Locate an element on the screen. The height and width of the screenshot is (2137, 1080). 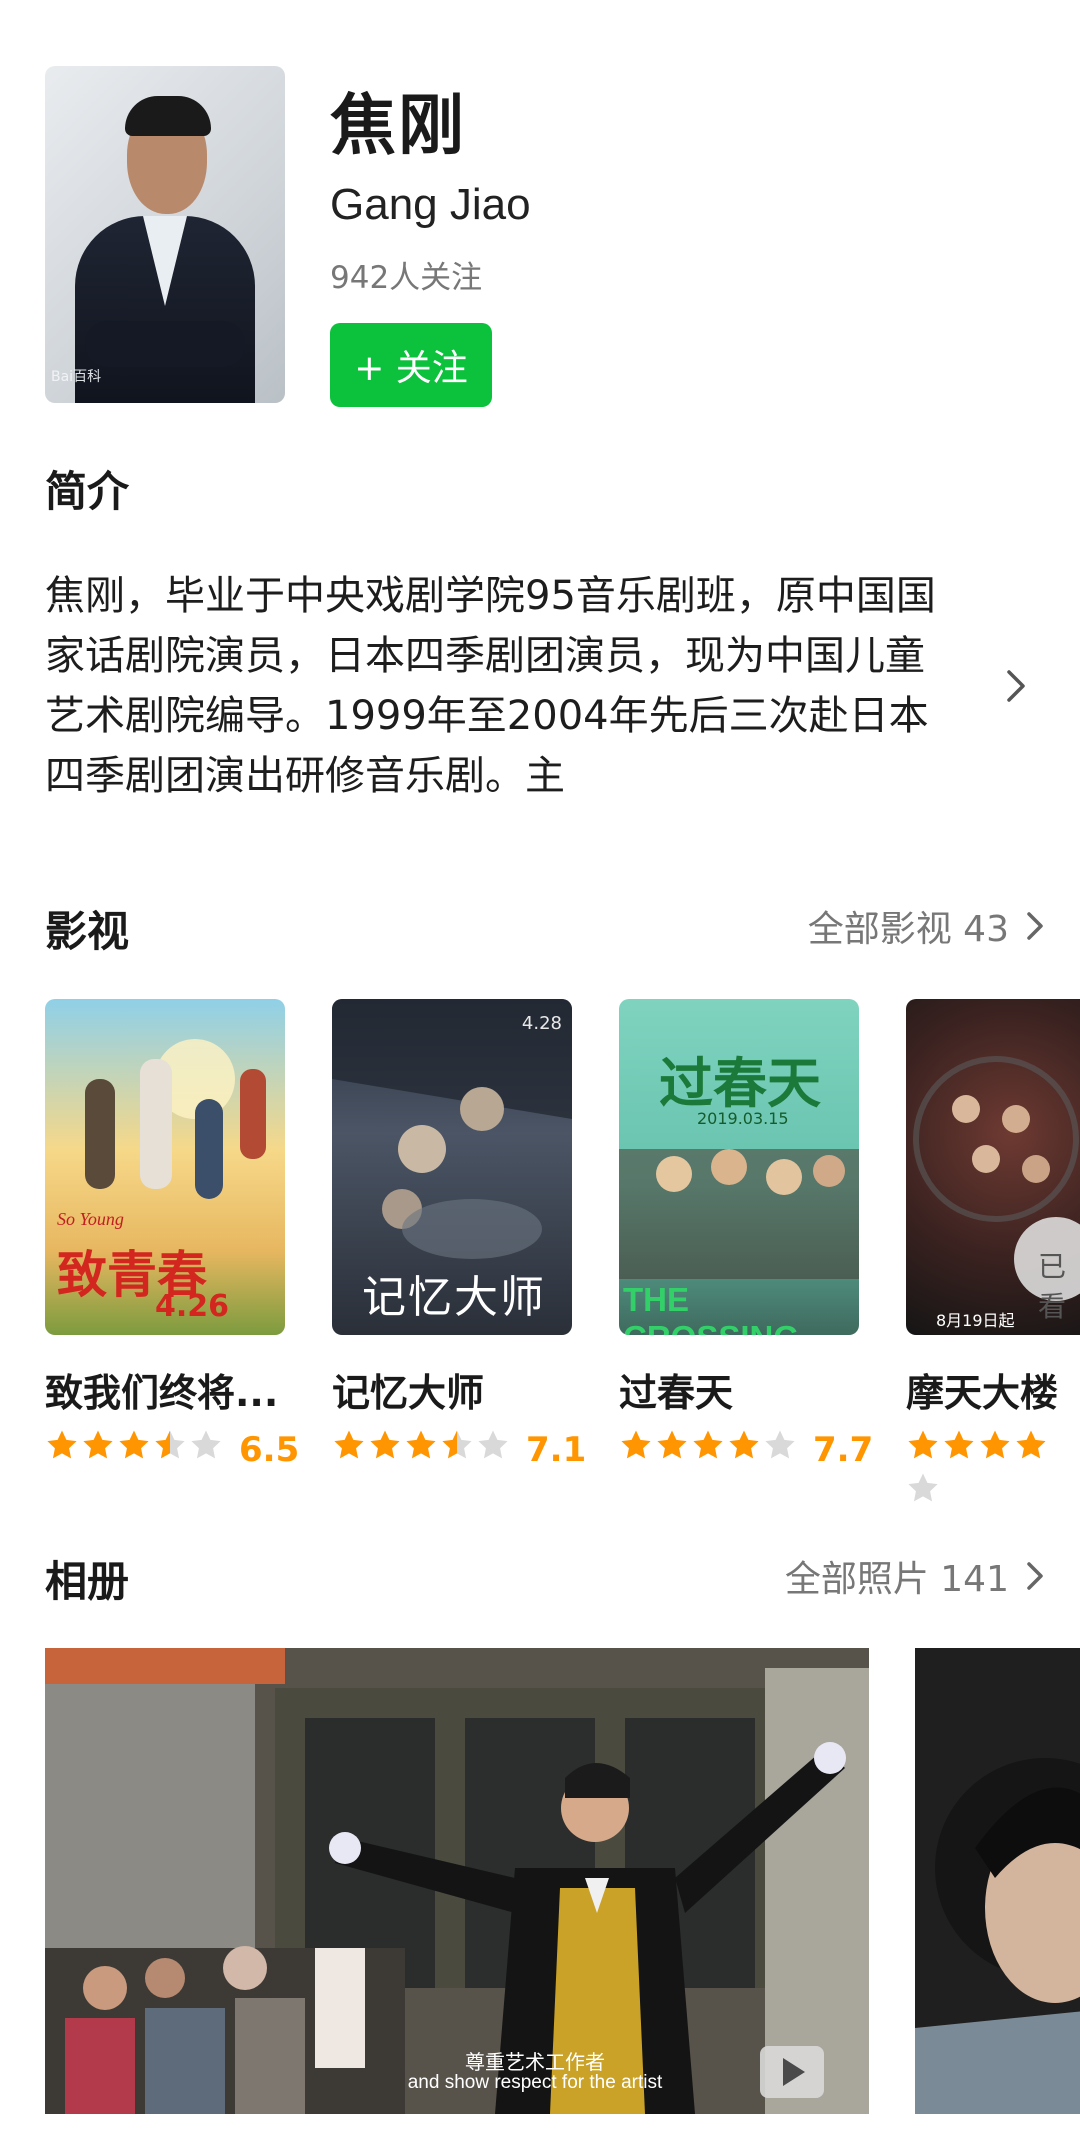
poster-title: 记忆大师 is located at coordinates (454, 1297).